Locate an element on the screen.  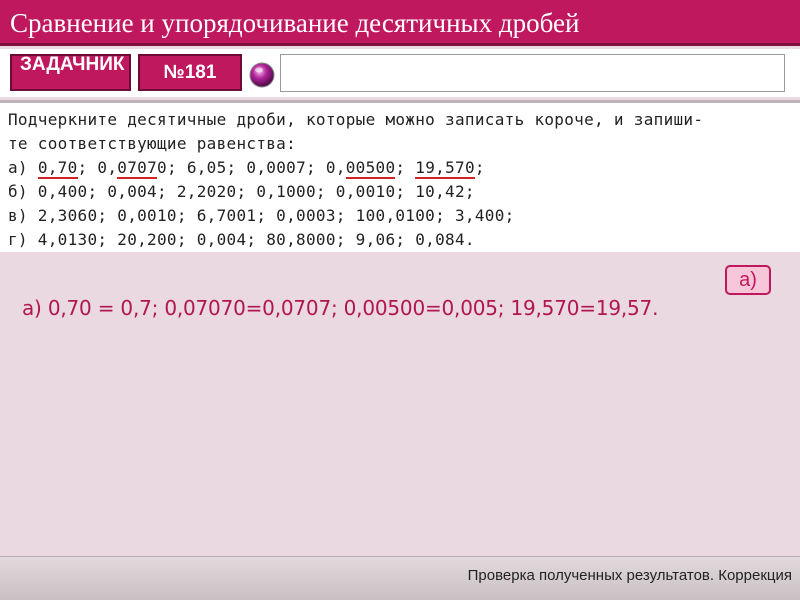
underlined-fraction: 00500 is located at coordinates (370, 168).